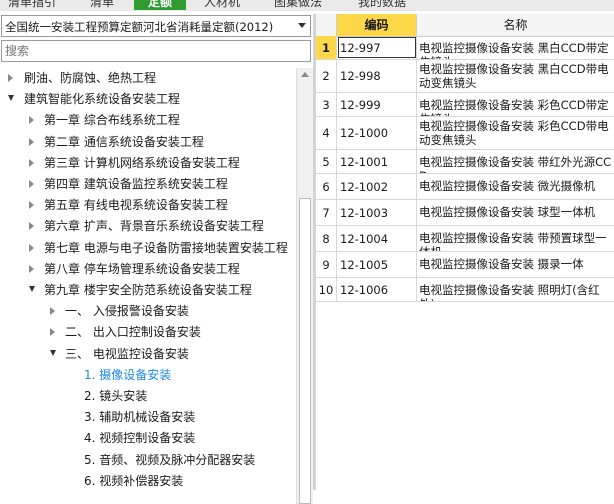 The width and height of the screenshot is (614, 504). I want to click on tree-node-label: 第五章 有线电视系统设备安装工程, so click(136, 205).